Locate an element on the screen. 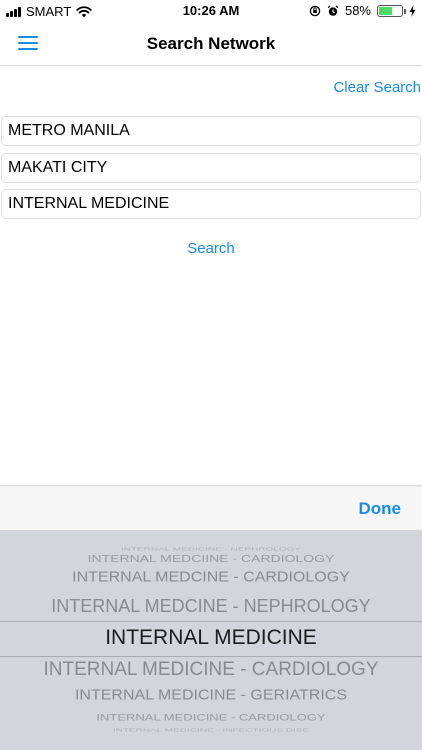  picker-option: INTERNAL MEDCINE - NEPHROLOGY is located at coordinates (211, 606).